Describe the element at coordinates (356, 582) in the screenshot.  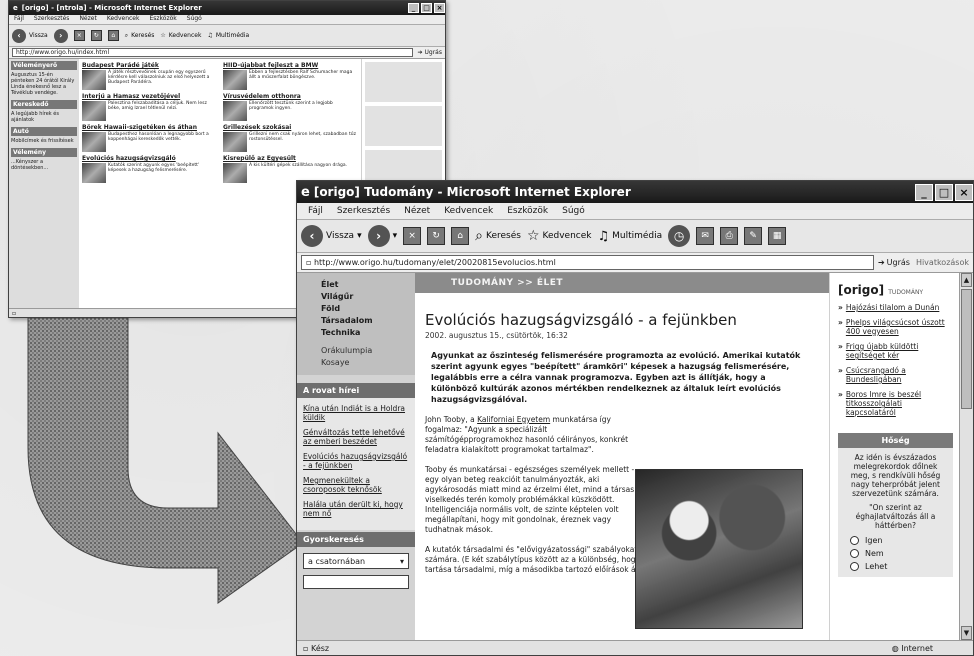
I see `quick-search-input` at that location.